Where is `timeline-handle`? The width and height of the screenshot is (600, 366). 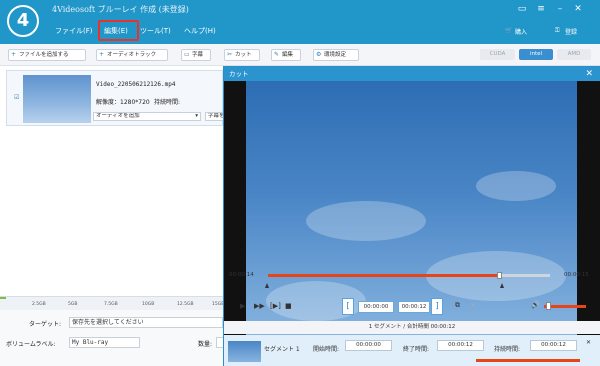
timeline-handle is located at coordinates (500, 275).